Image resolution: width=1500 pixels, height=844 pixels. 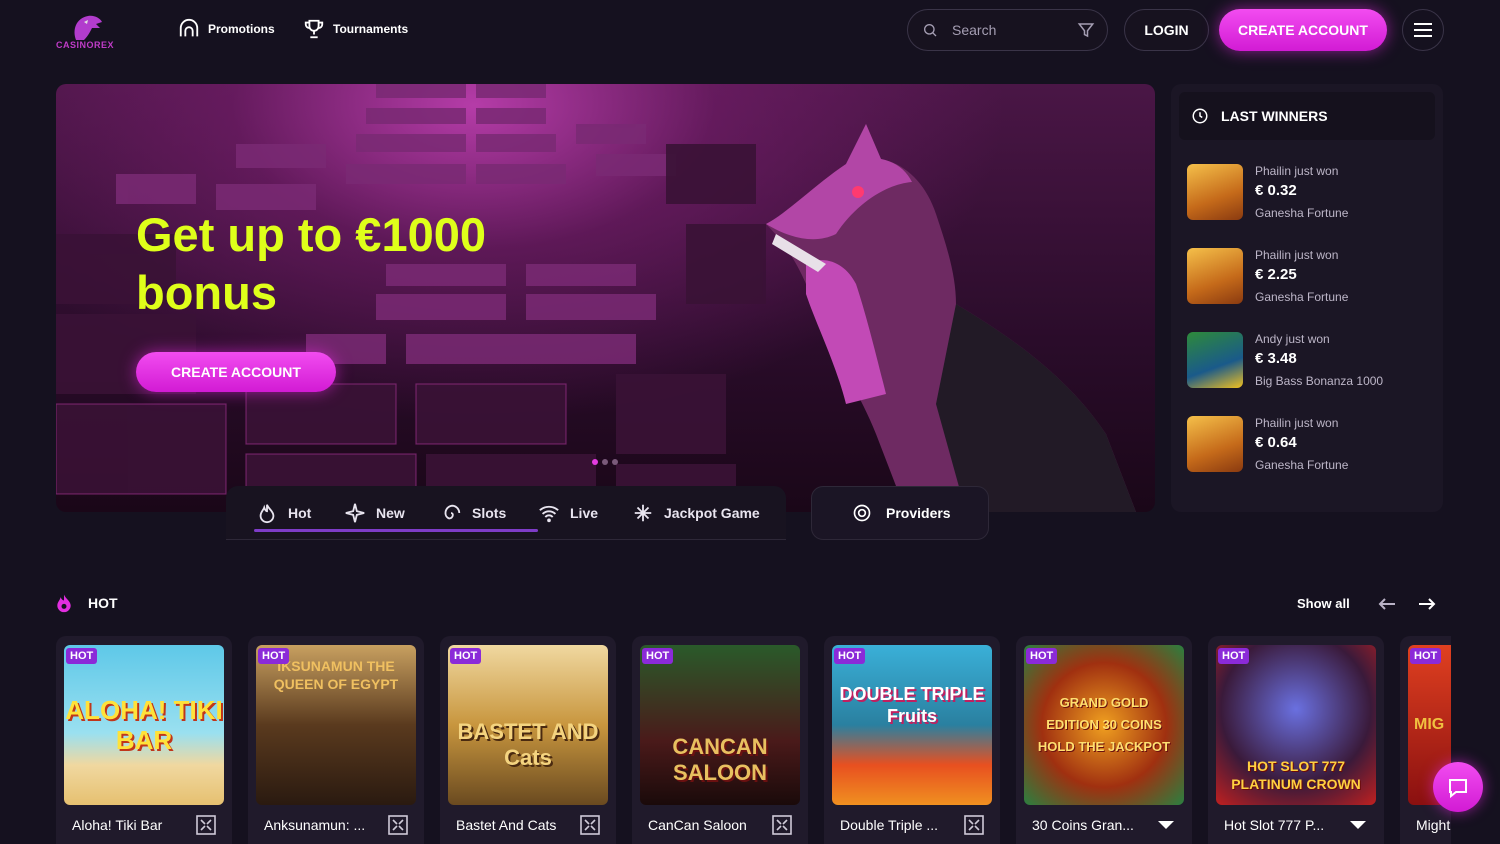 I want to click on game-card: CANCAN SALOON HOT CanCan Saloon, so click(x=720, y=740).